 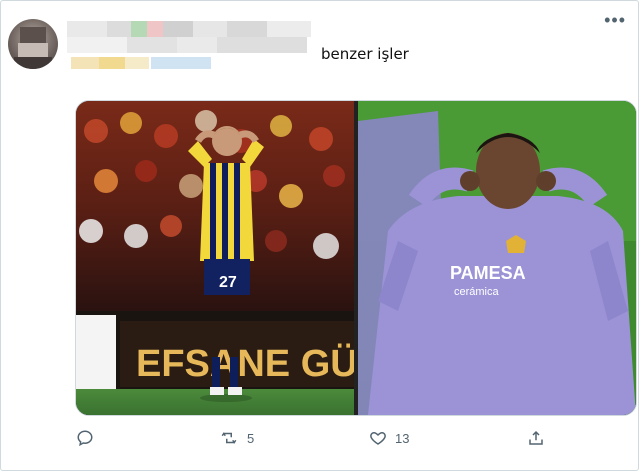 What do you see at coordinates (245, 363) in the screenshot?
I see `ad-banner-text: EFSANE GÜ` at bounding box center [245, 363].